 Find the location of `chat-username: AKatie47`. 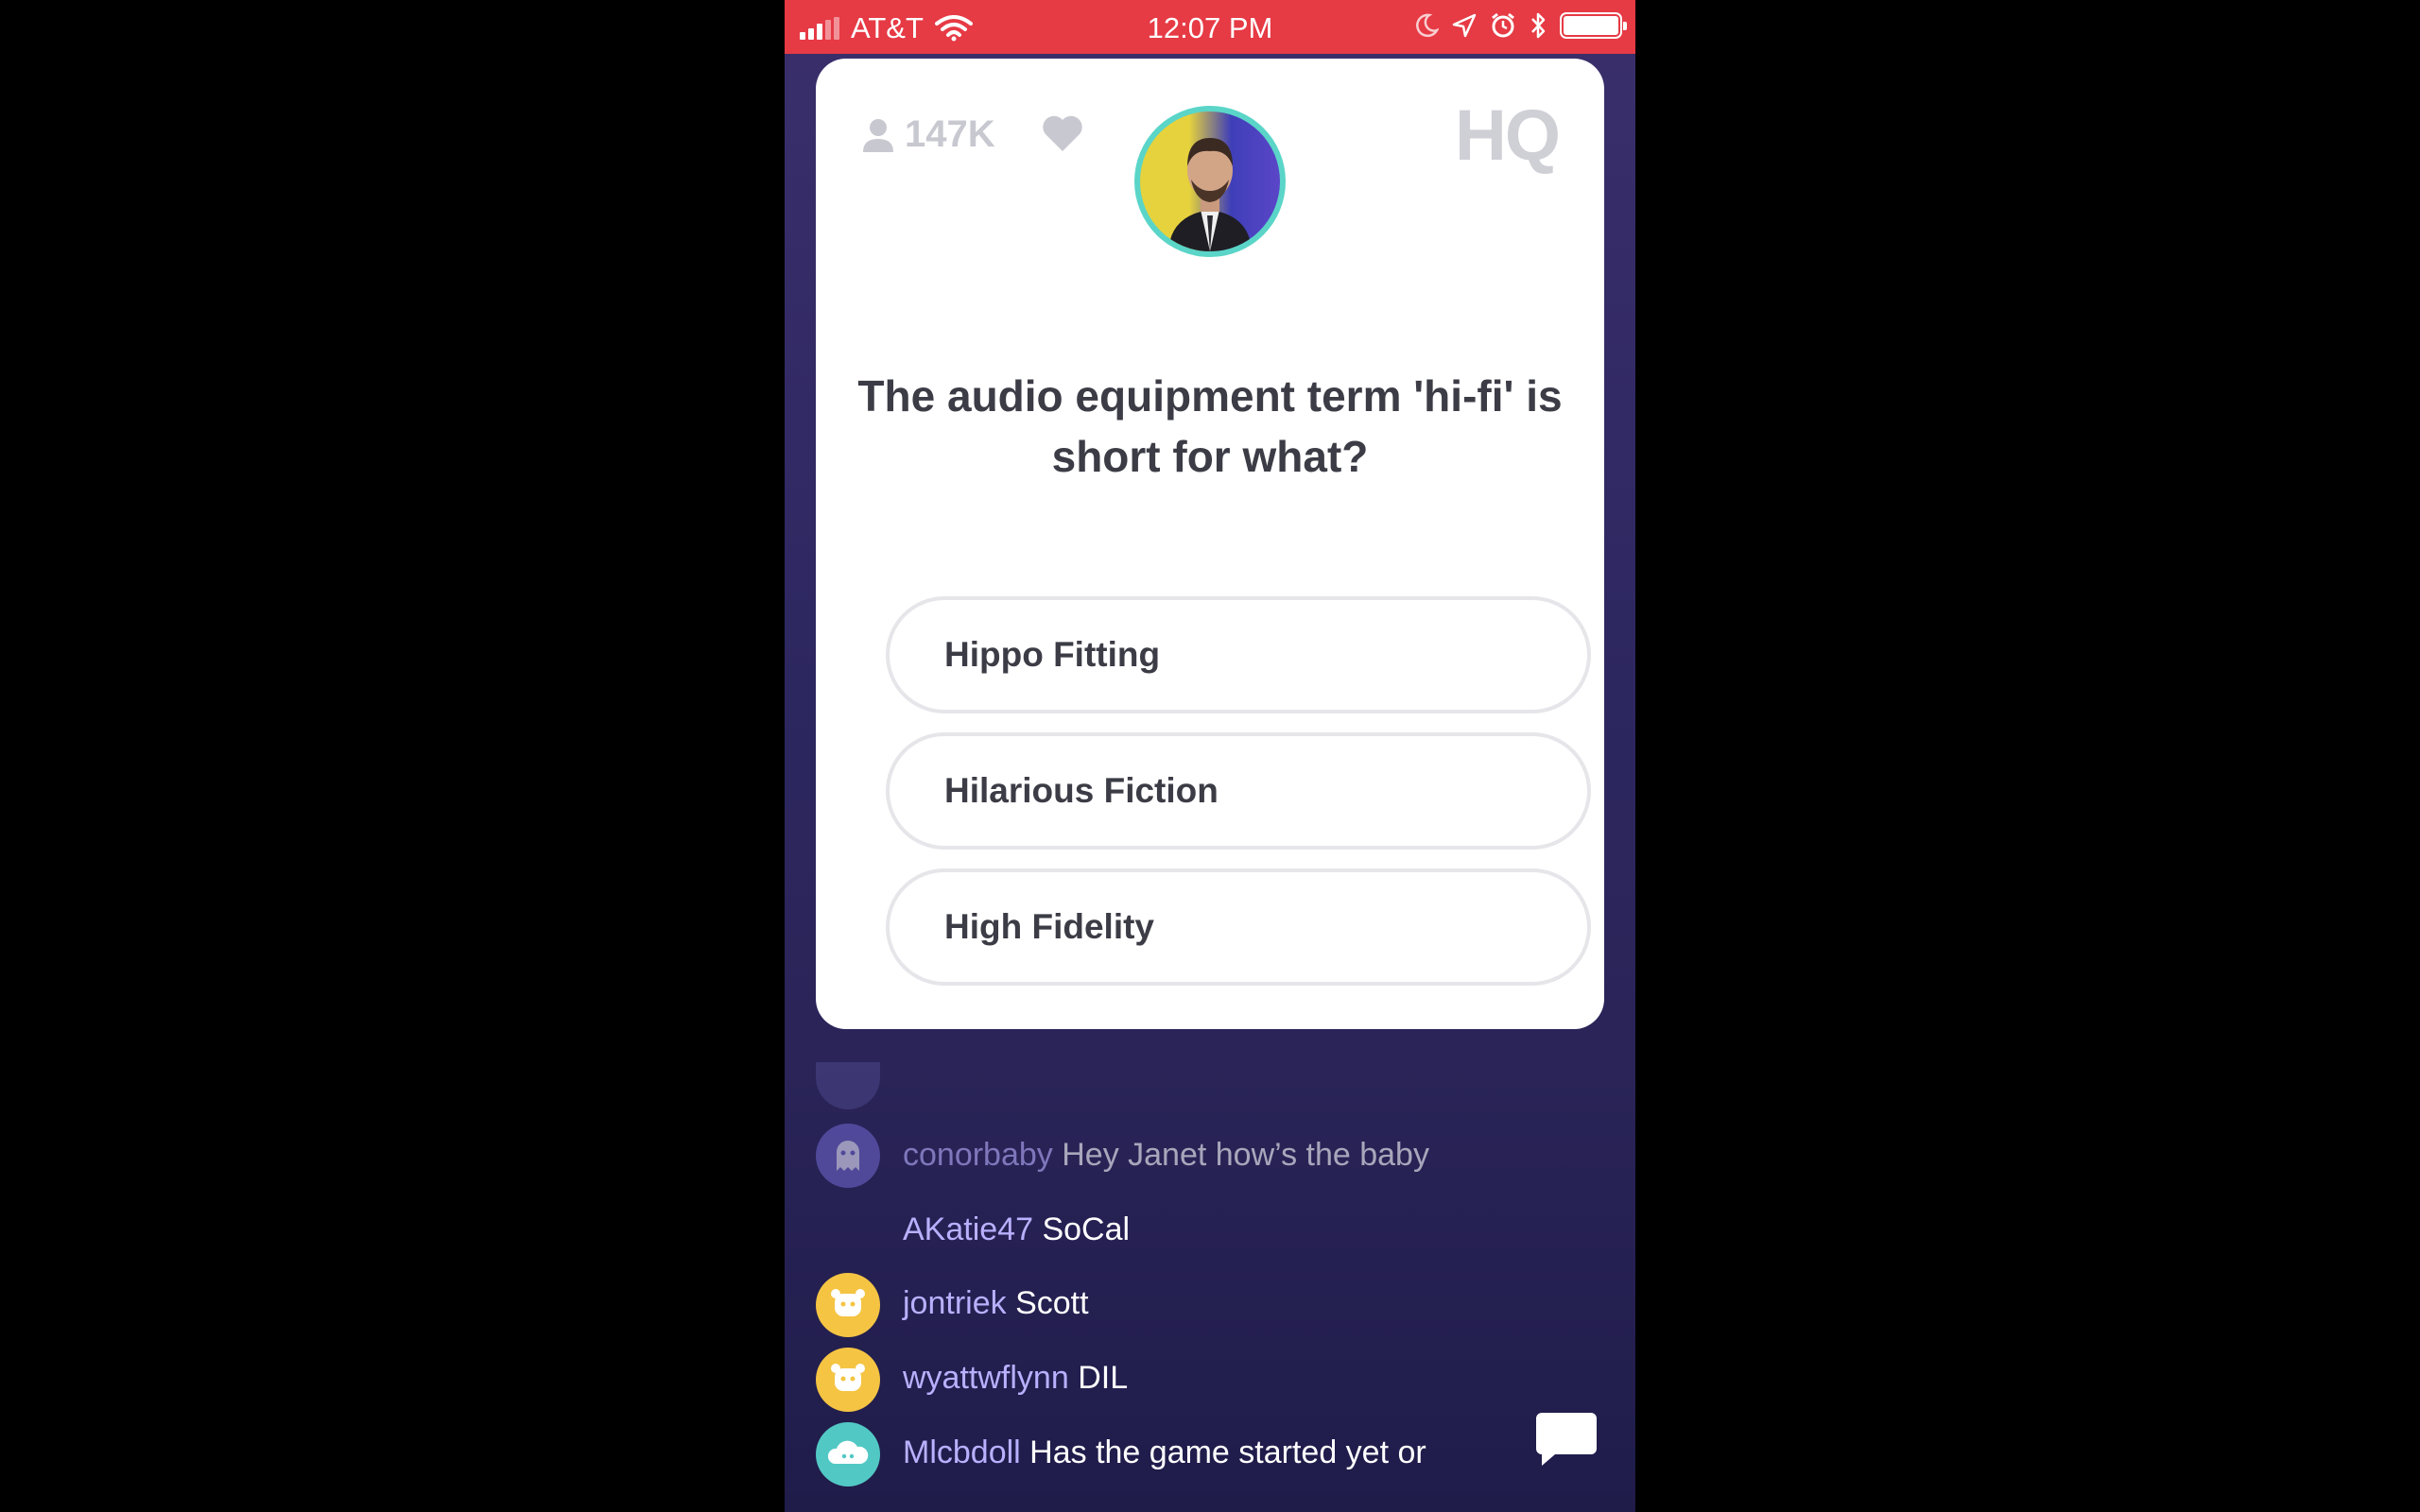

chat-username: AKatie47 is located at coordinates (968, 1229).